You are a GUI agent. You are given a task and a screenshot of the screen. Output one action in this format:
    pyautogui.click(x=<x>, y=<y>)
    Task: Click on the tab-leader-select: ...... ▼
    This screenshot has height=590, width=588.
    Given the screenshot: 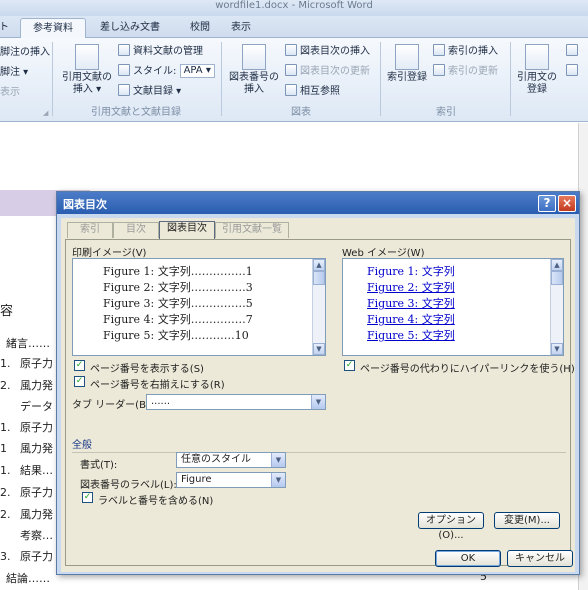 What is the action you would take?
    pyautogui.click(x=236, y=402)
    